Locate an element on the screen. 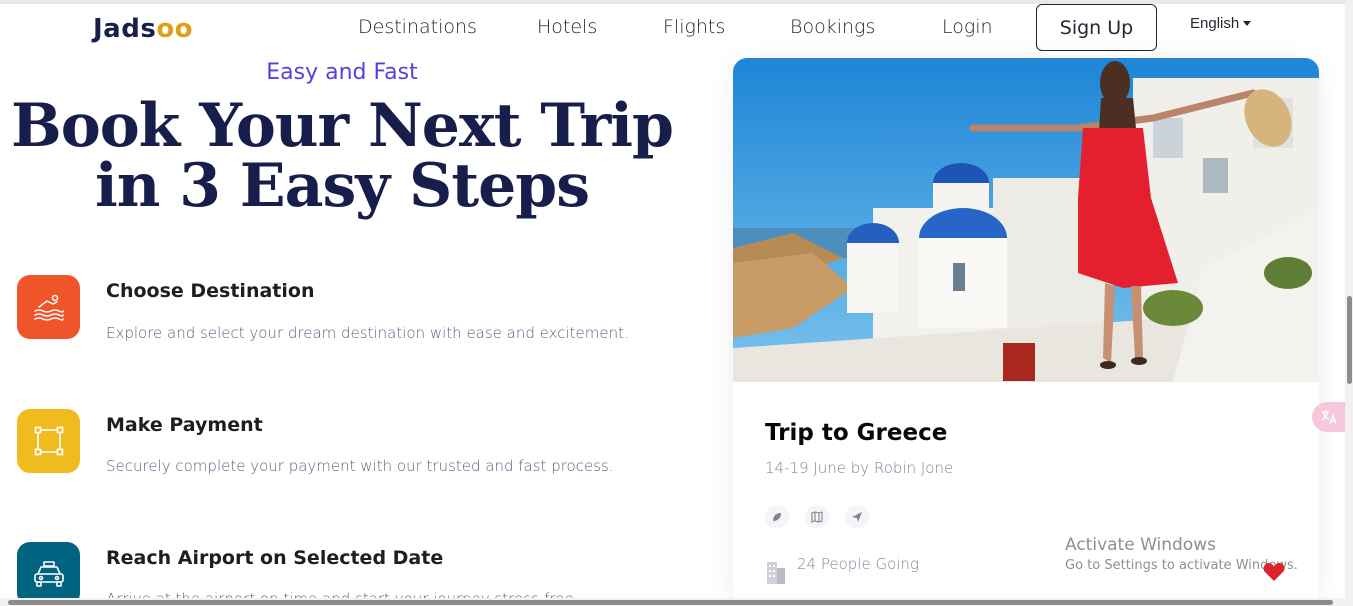 The image size is (1353, 606). payment-icon is located at coordinates (48, 441).